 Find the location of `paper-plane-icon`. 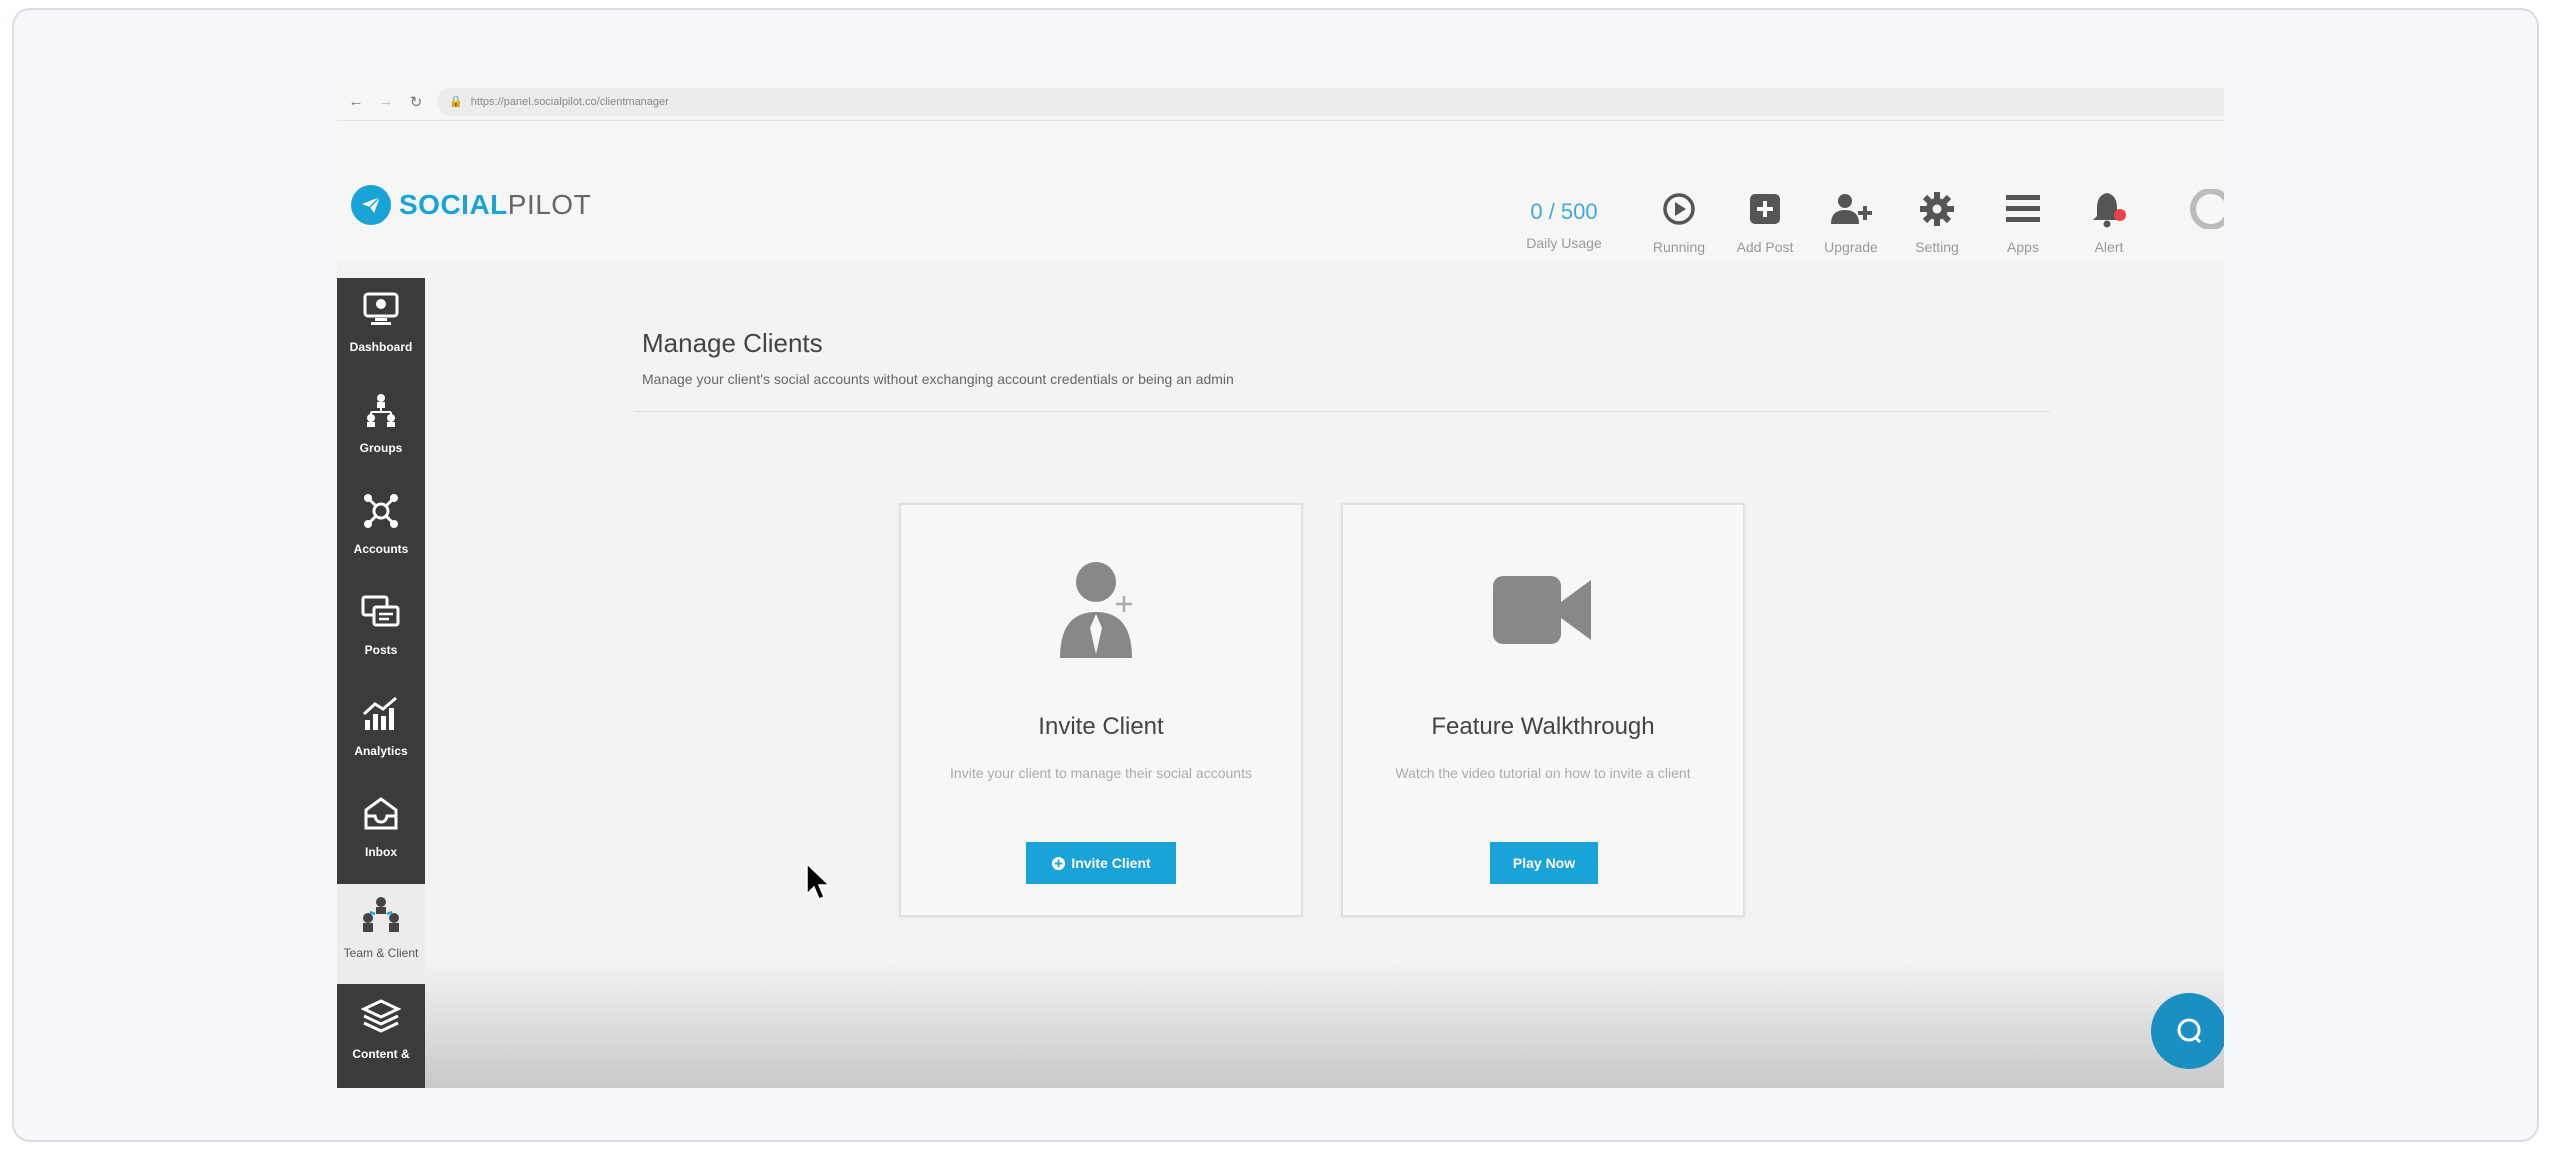

paper-plane-icon is located at coordinates (371, 205).